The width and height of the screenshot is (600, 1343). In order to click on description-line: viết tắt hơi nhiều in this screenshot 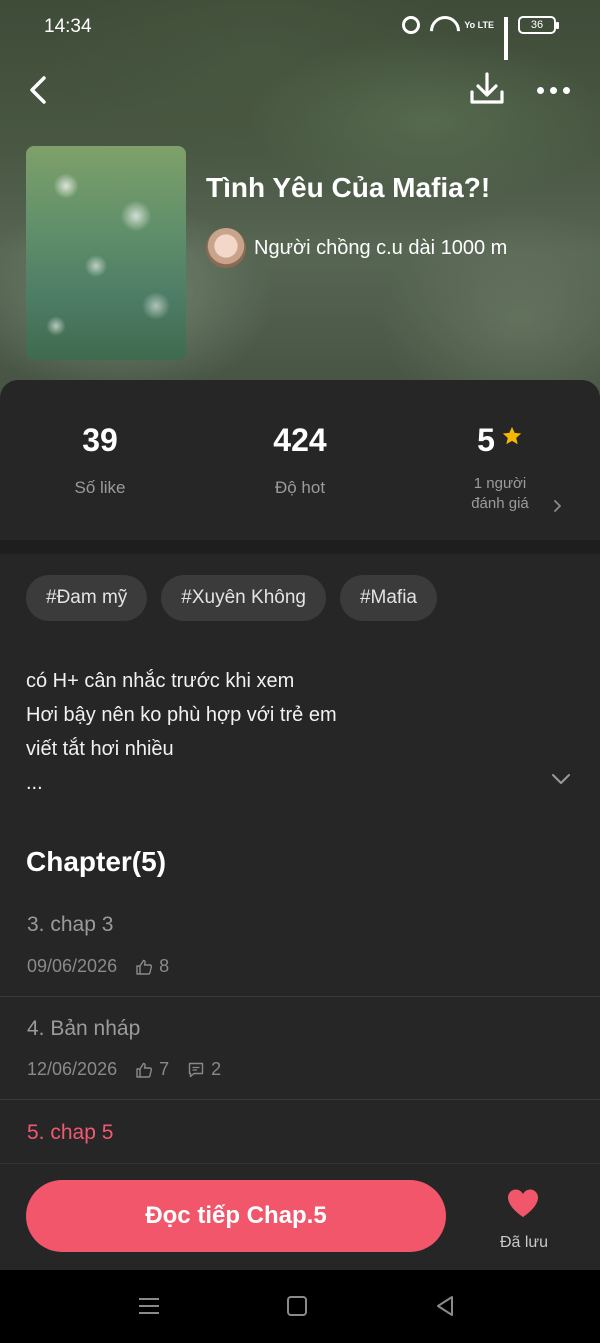, I will do `click(100, 749)`.